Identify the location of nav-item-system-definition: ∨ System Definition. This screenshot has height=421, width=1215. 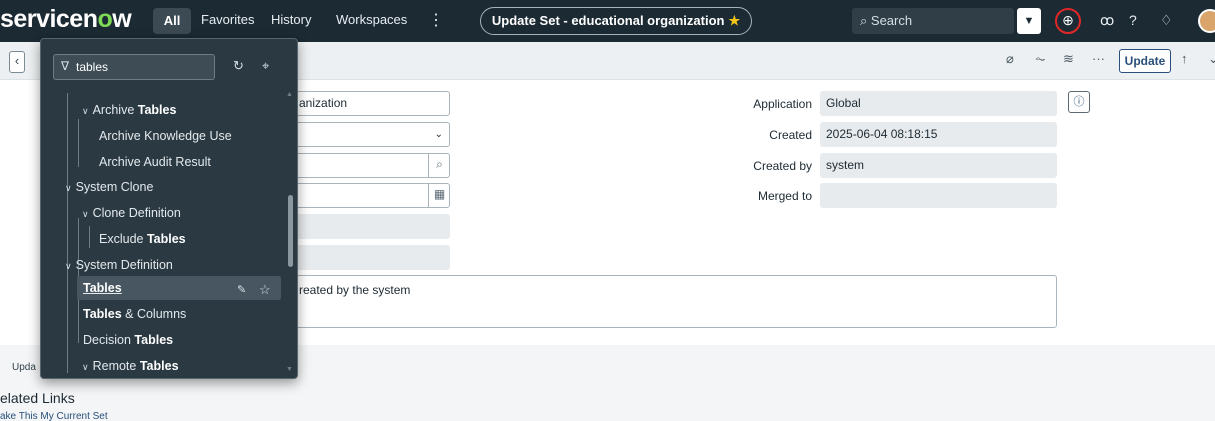
(119, 265).